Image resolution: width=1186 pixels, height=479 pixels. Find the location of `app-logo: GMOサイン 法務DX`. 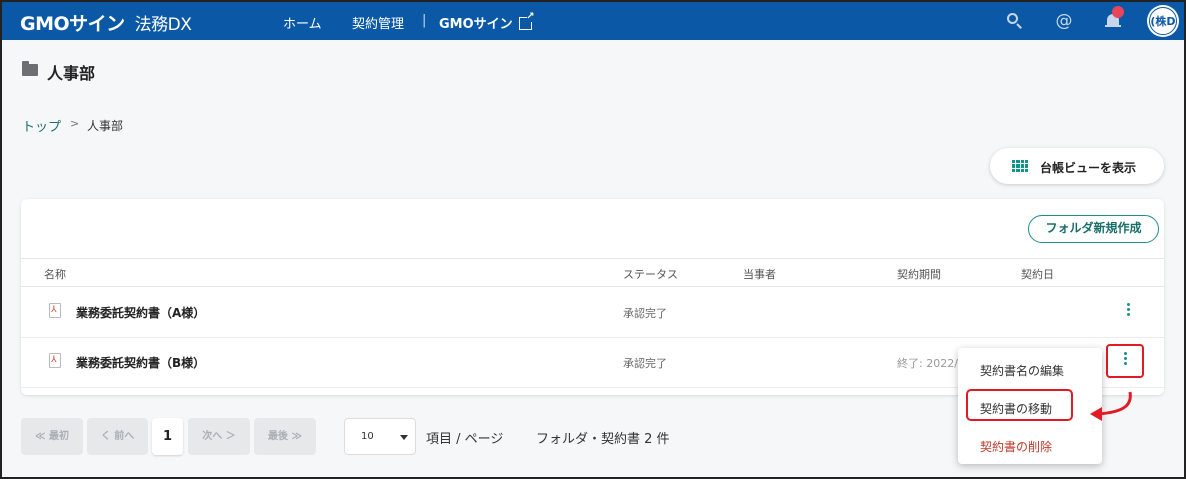

app-logo: GMOサイン 法務DX is located at coordinates (106, 22).